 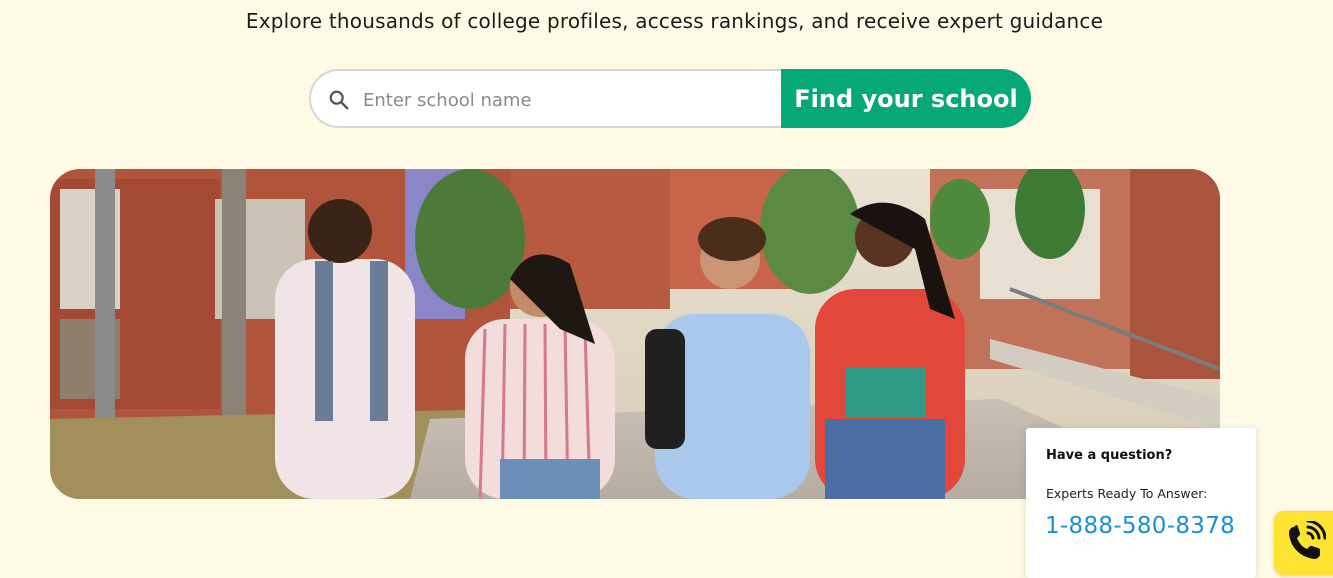 What do you see at coordinates (1140, 526) in the screenshot?
I see `help-phone-link: 1-888-580-8378` at bounding box center [1140, 526].